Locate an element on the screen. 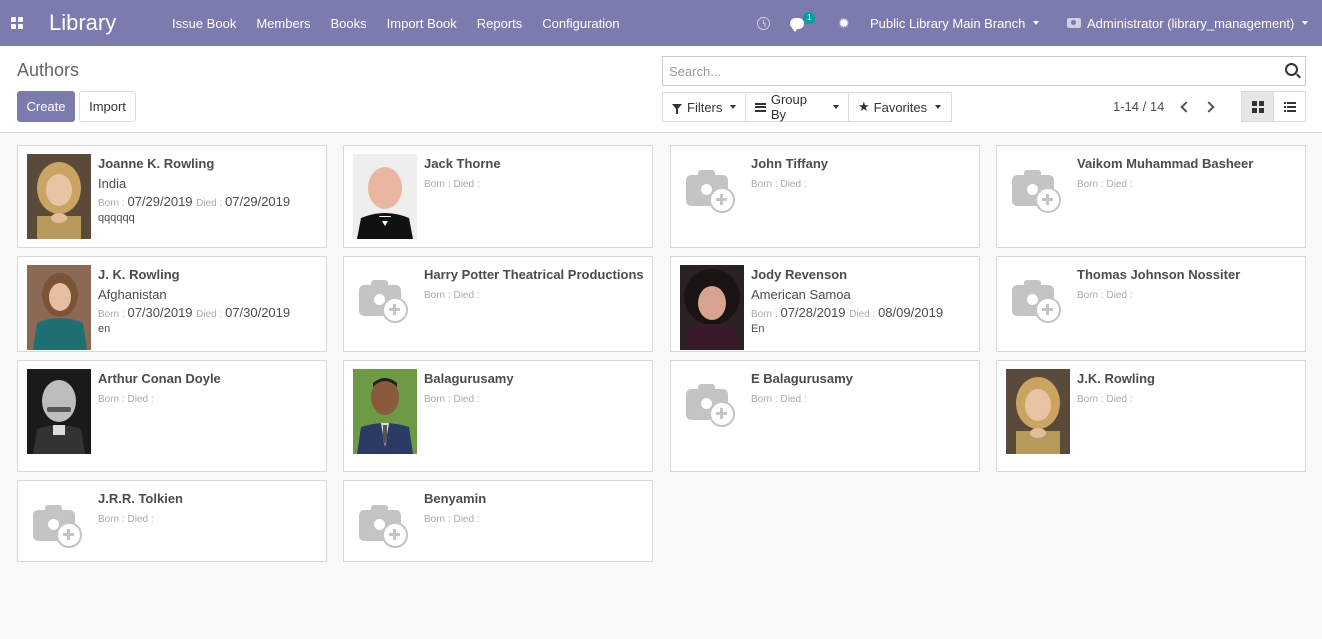  author-card: Benyamin Born : Died : is located at coordinates (498, 521).